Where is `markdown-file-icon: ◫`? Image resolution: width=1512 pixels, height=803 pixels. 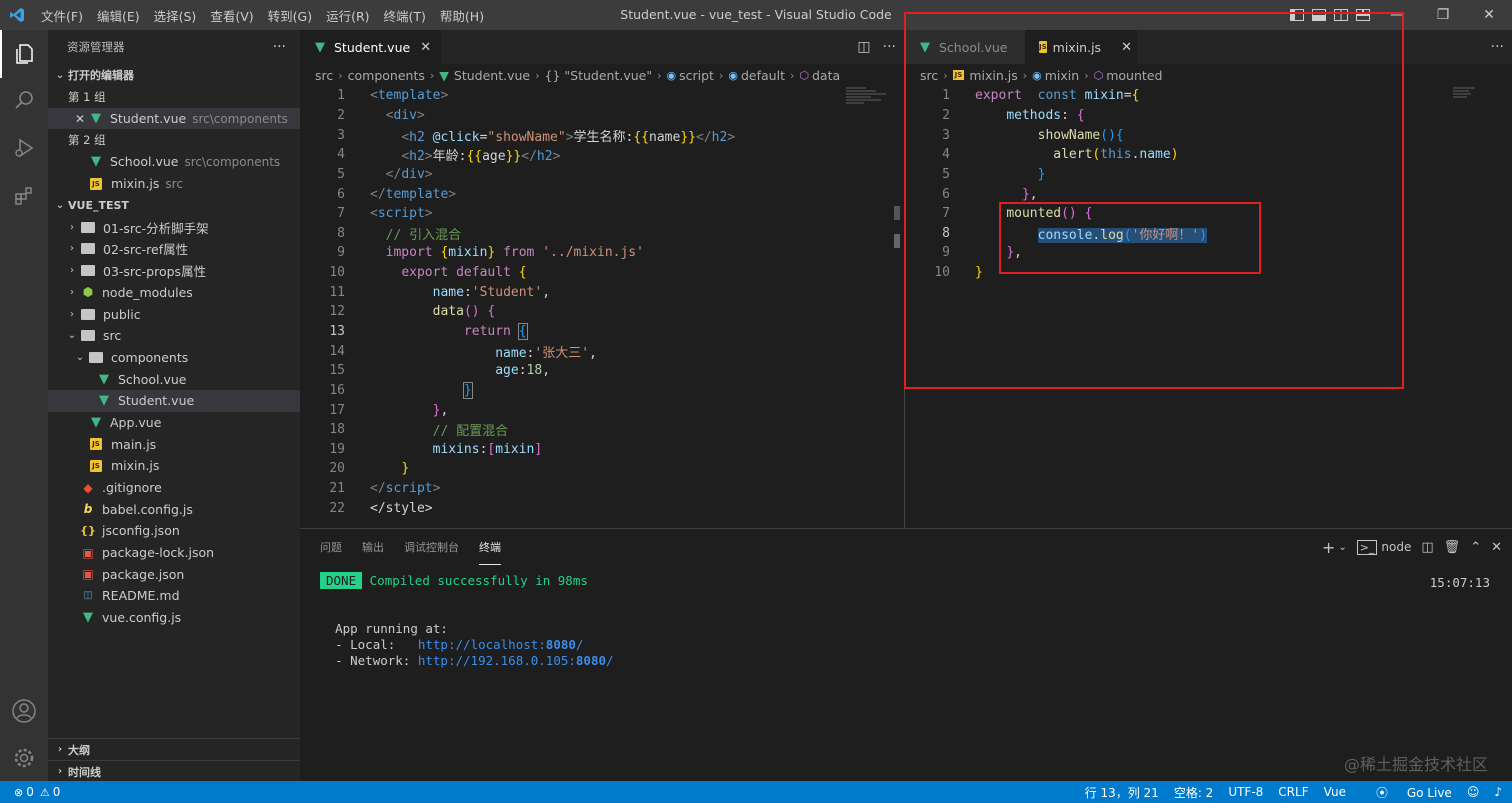 markdown-file-icon: ◫ is located at coordinates (88, 596).